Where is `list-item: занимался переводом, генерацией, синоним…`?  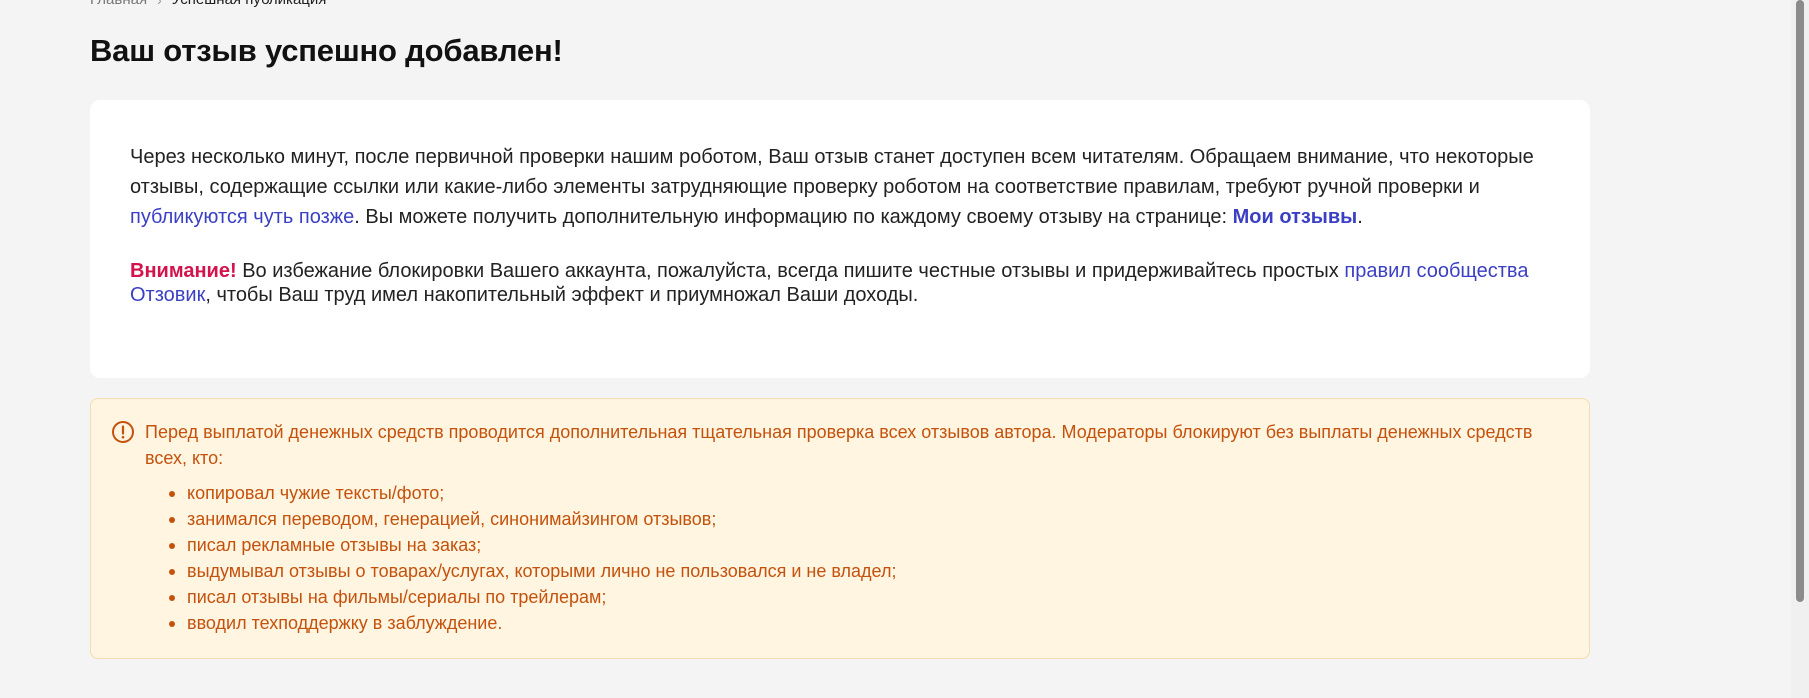 list-item: занимался переводом, генерацией, синоним… is located at coordinates (868, 519).